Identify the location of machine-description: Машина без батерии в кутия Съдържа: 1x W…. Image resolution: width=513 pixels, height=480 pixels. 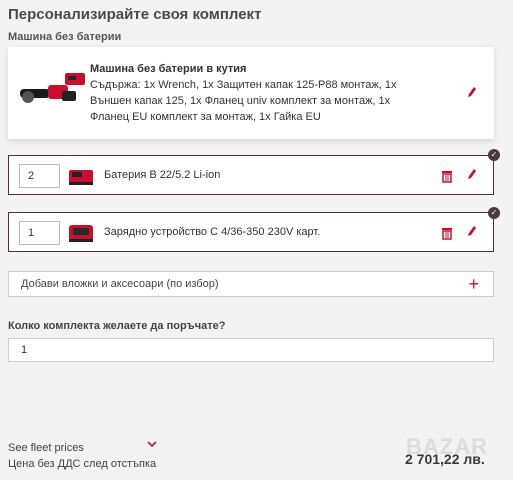
(260, 93).